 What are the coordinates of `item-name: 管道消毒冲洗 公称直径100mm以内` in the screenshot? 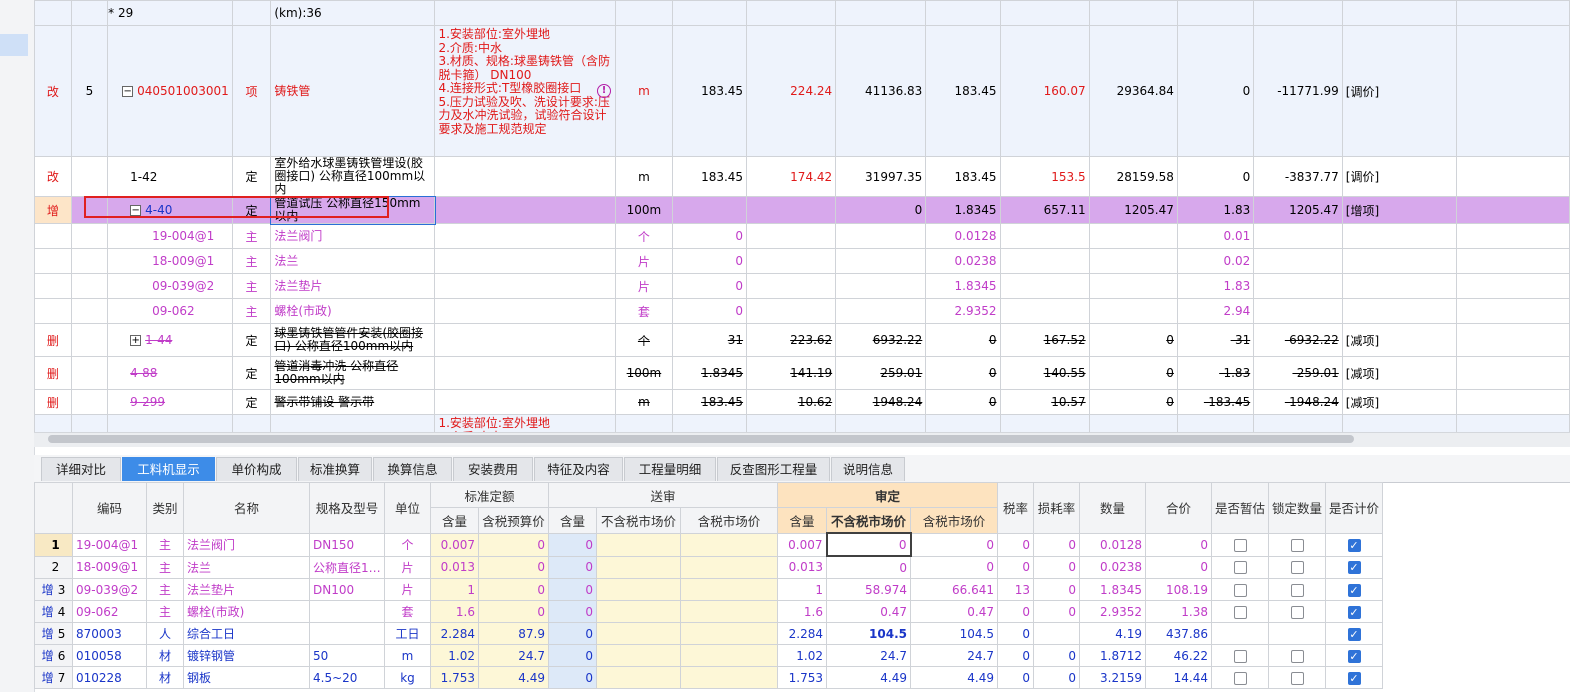 It's located at (353, 373).